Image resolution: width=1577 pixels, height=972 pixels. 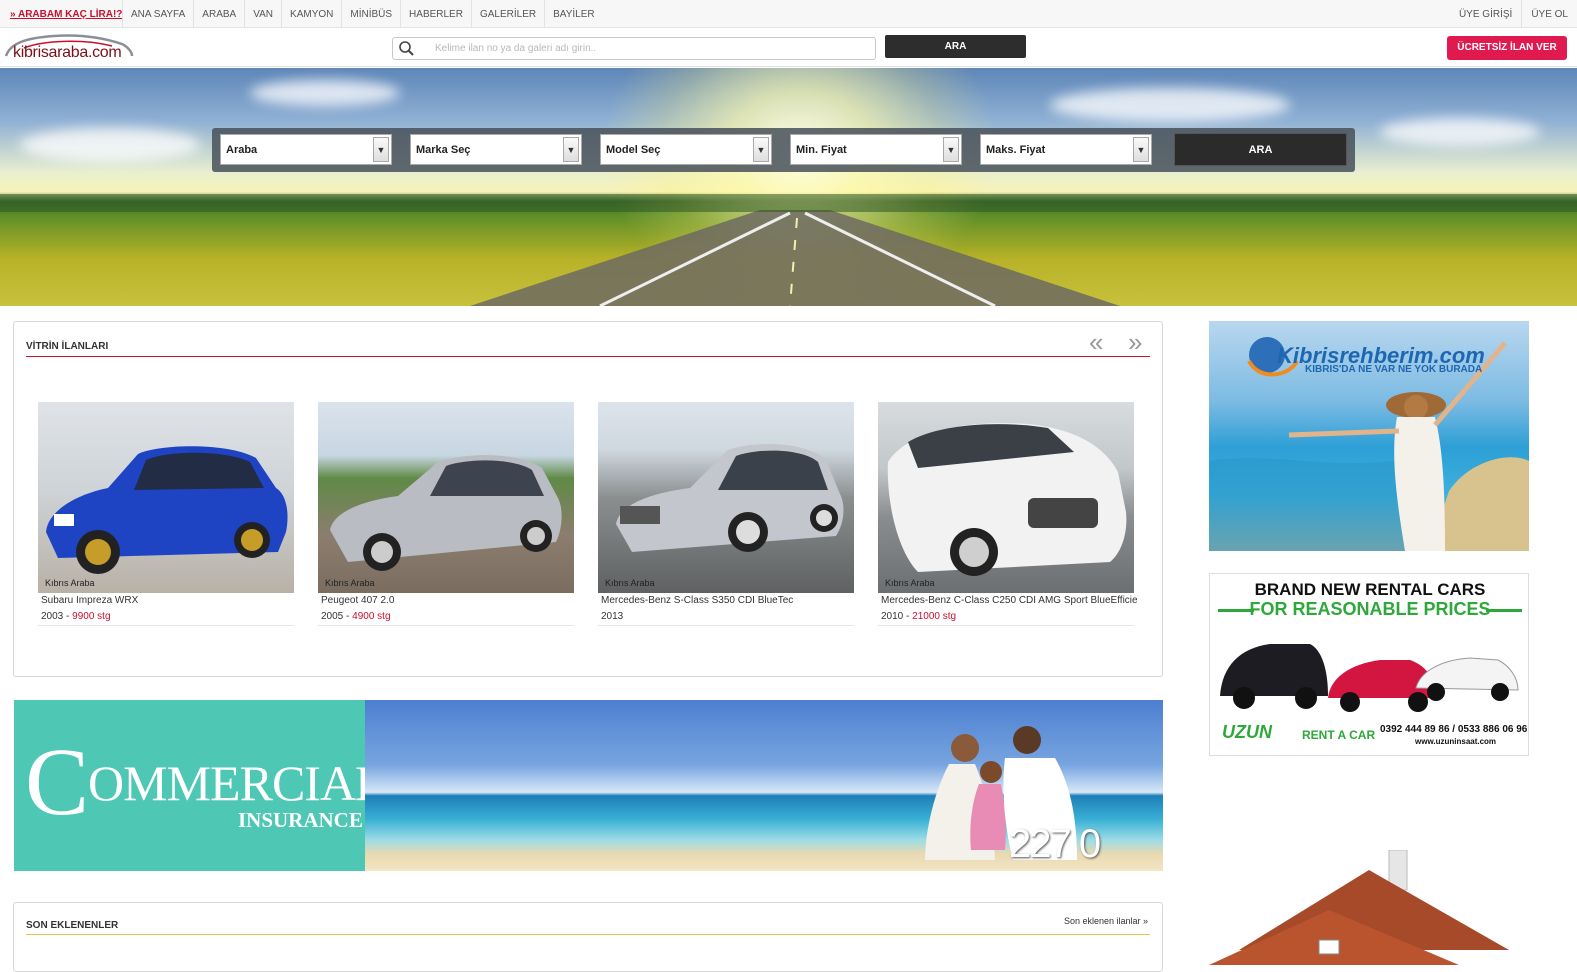 I want to click on listing-title: Peugeot 407 2.0, so click(x=449, y=600).